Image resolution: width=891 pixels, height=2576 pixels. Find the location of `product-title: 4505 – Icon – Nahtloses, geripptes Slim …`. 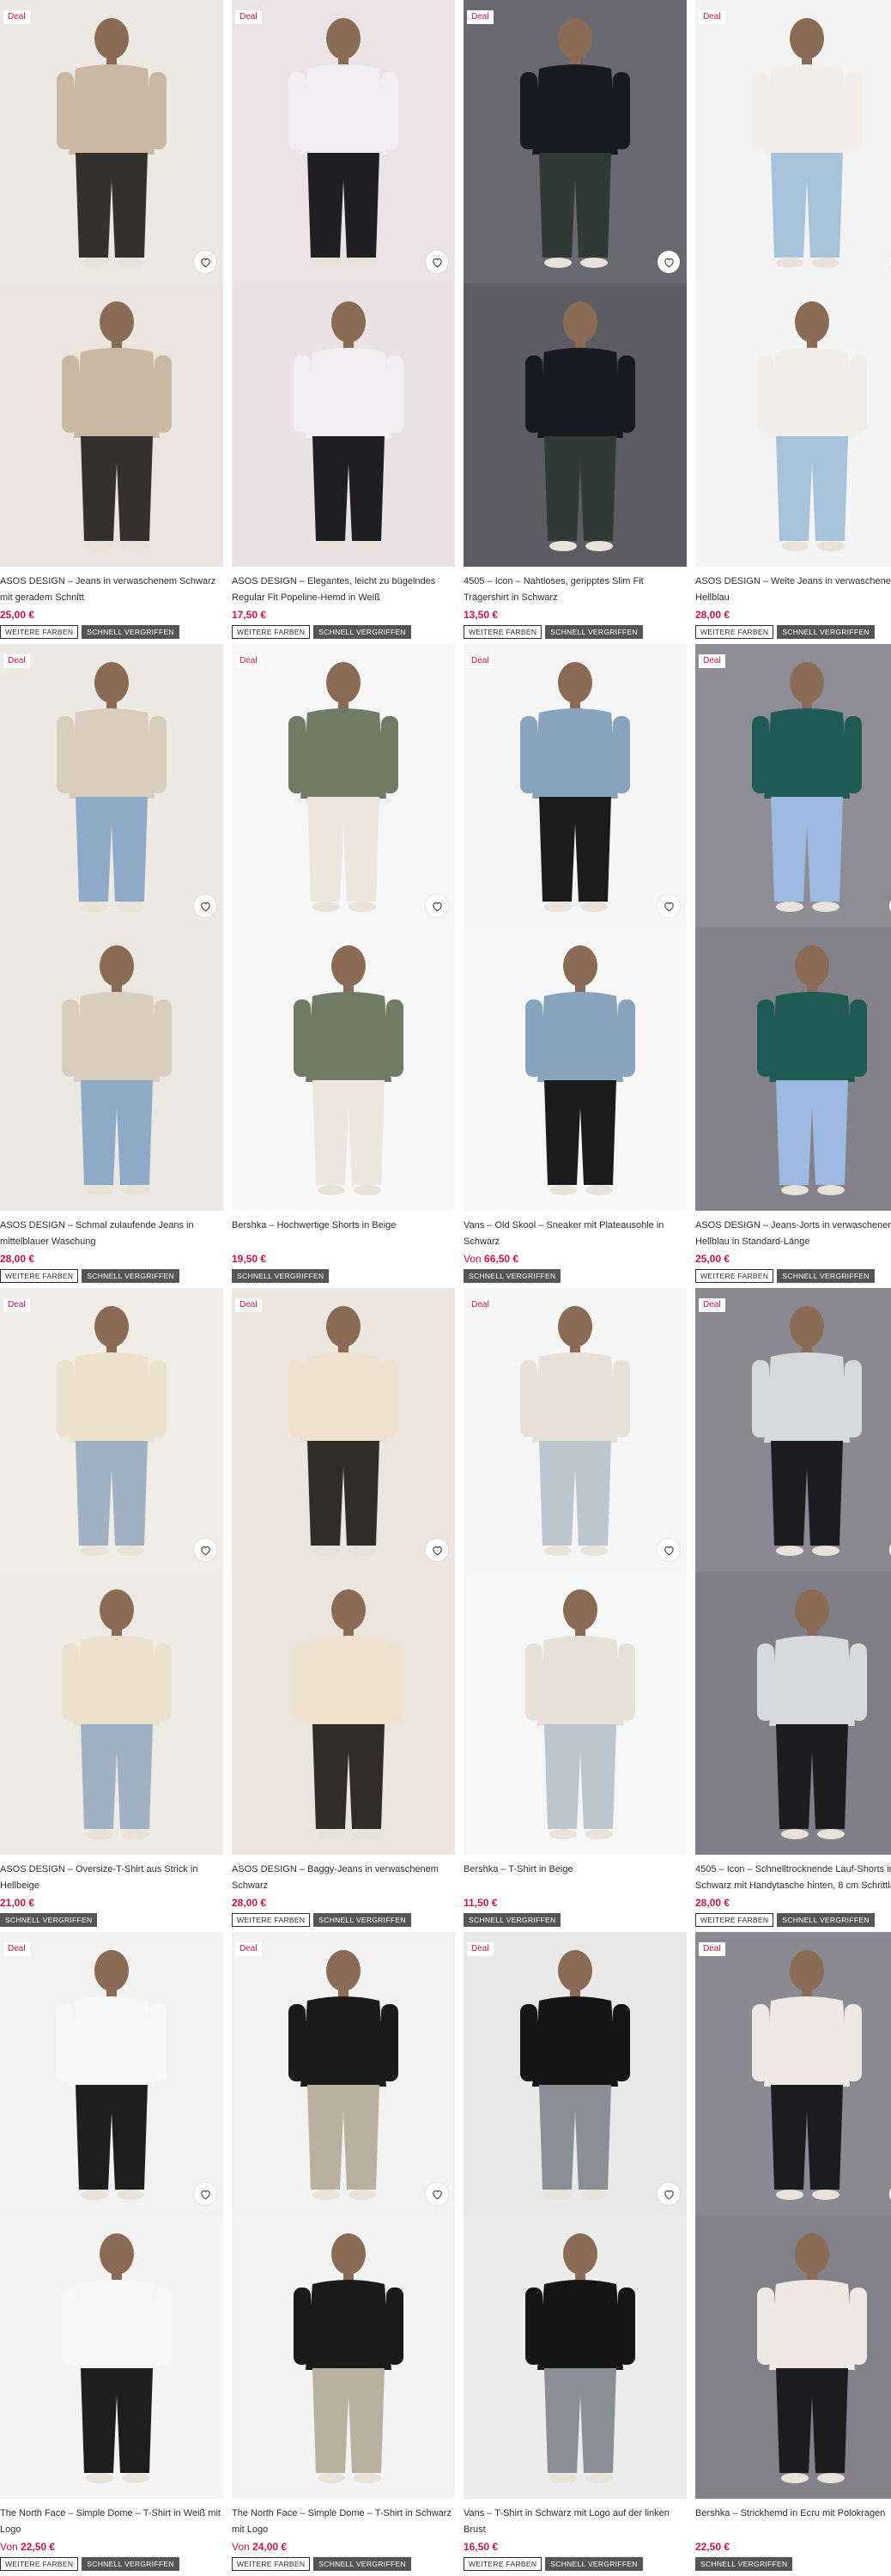

product-title: 4505 – Icon – Nahtloses, geripptes Slim … is located at coordinates (575, 590).